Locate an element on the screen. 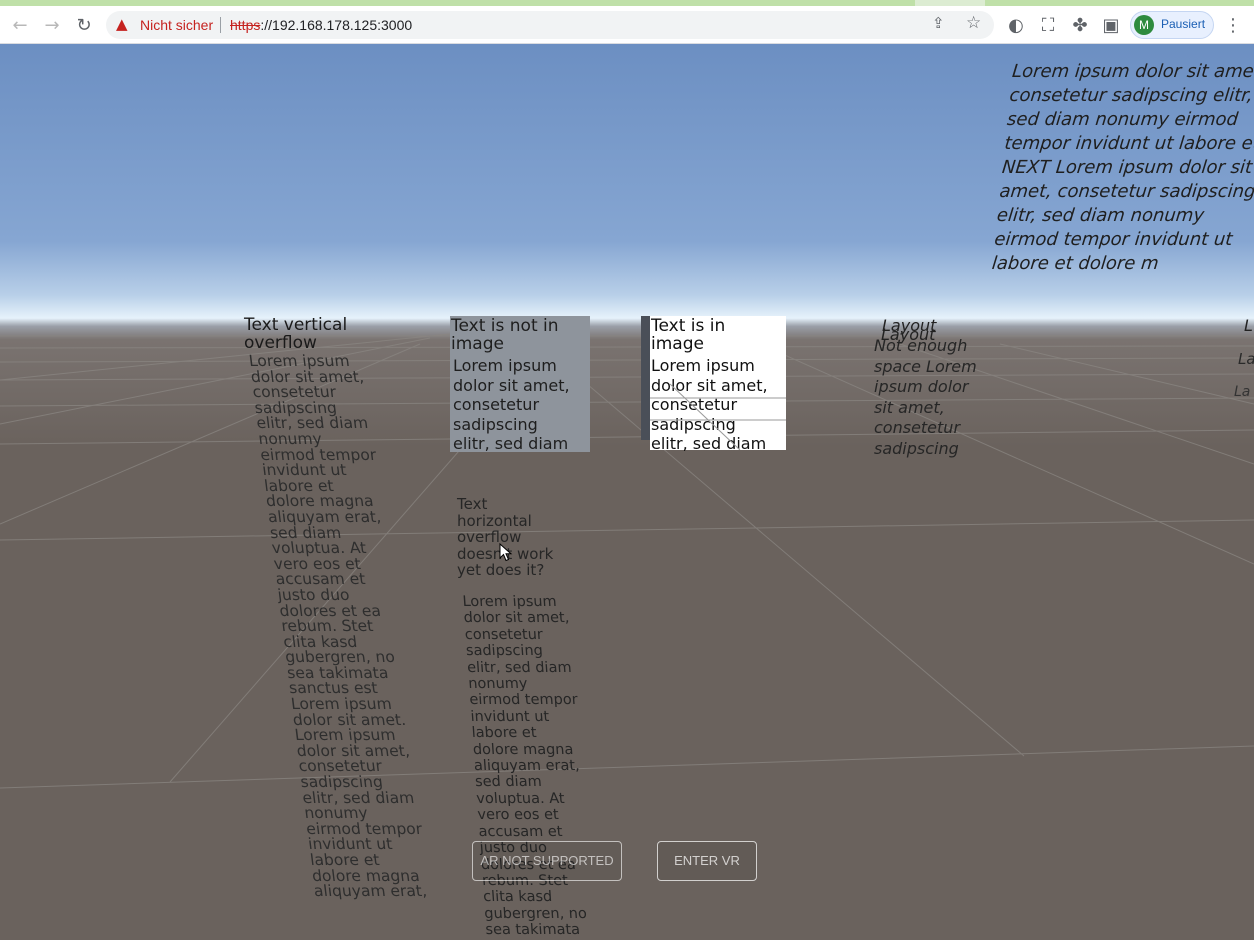  url-text: https://192.168.178.125:3000 is located at coordinates (321, 25).